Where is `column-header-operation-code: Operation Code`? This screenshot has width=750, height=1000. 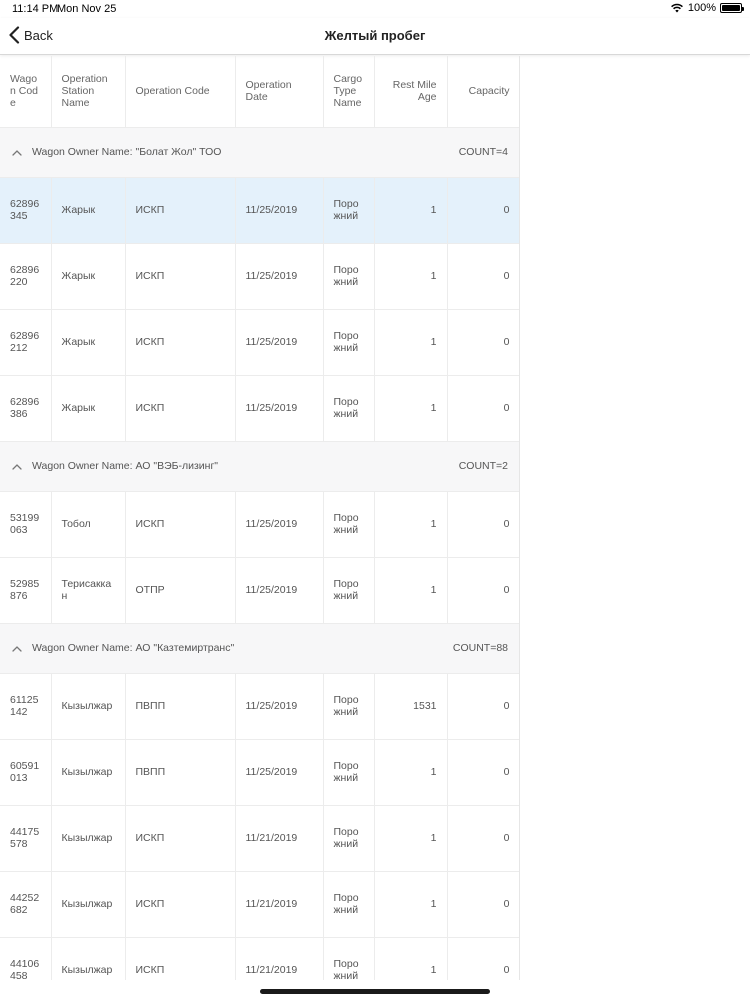
column-header-operation-code: Operation Code is located at coordinates (180, 91).